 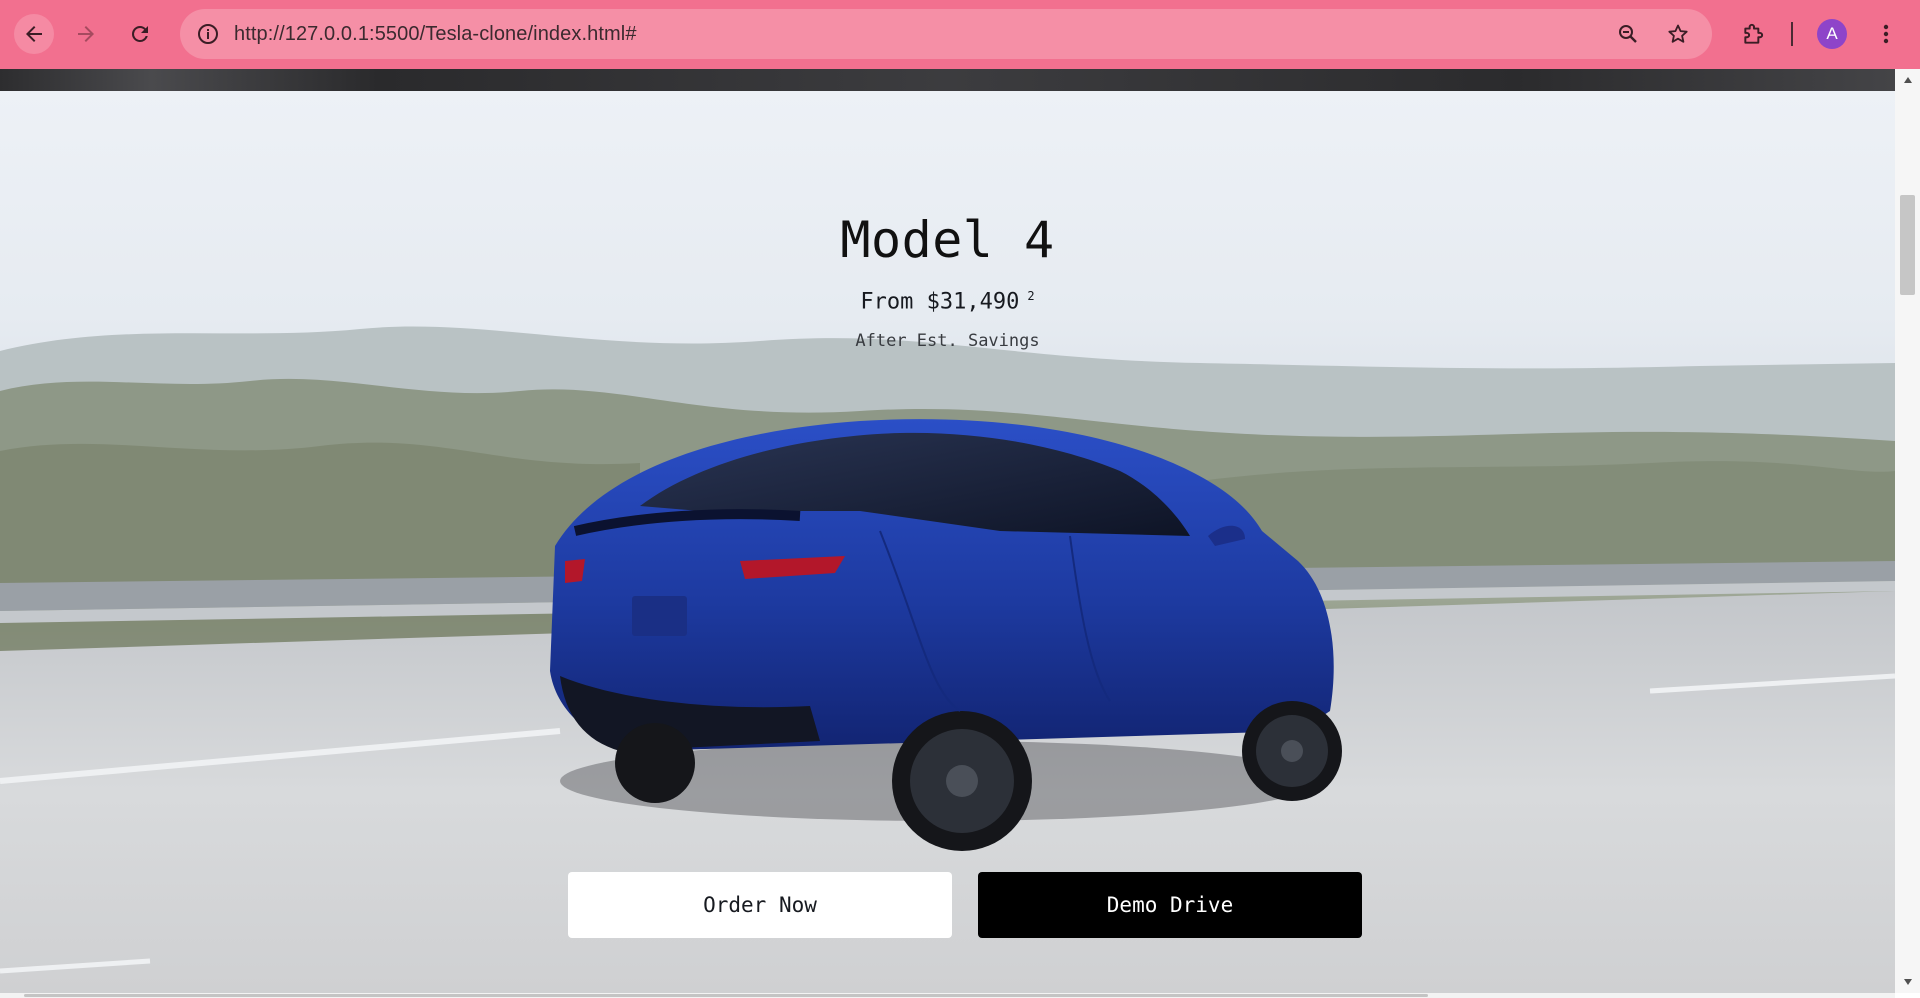 I want to click on forward-button, so click(x=86, y=34).